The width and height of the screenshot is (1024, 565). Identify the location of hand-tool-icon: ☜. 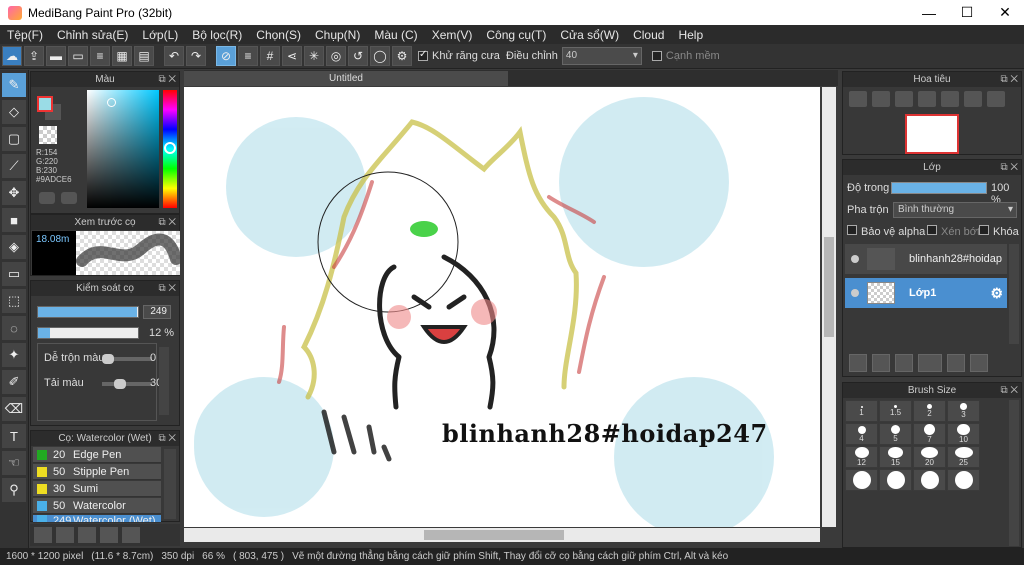
(14, 463).